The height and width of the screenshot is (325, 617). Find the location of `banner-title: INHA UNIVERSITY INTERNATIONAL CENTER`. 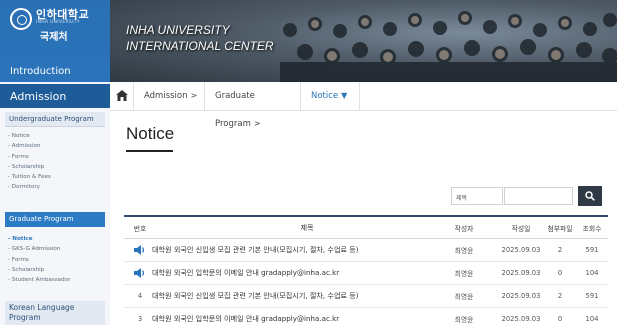

banner-title: INHA UNIVERSITY INTERNATIONAL CENTER is located at coordinates (200, 38).